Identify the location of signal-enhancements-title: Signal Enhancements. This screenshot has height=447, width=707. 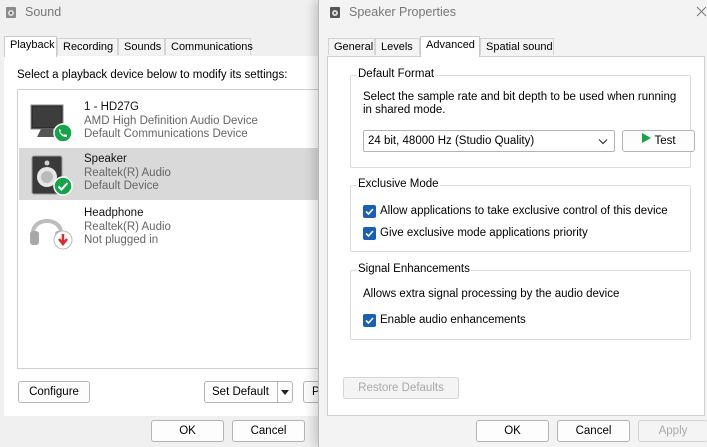
(414, 269).